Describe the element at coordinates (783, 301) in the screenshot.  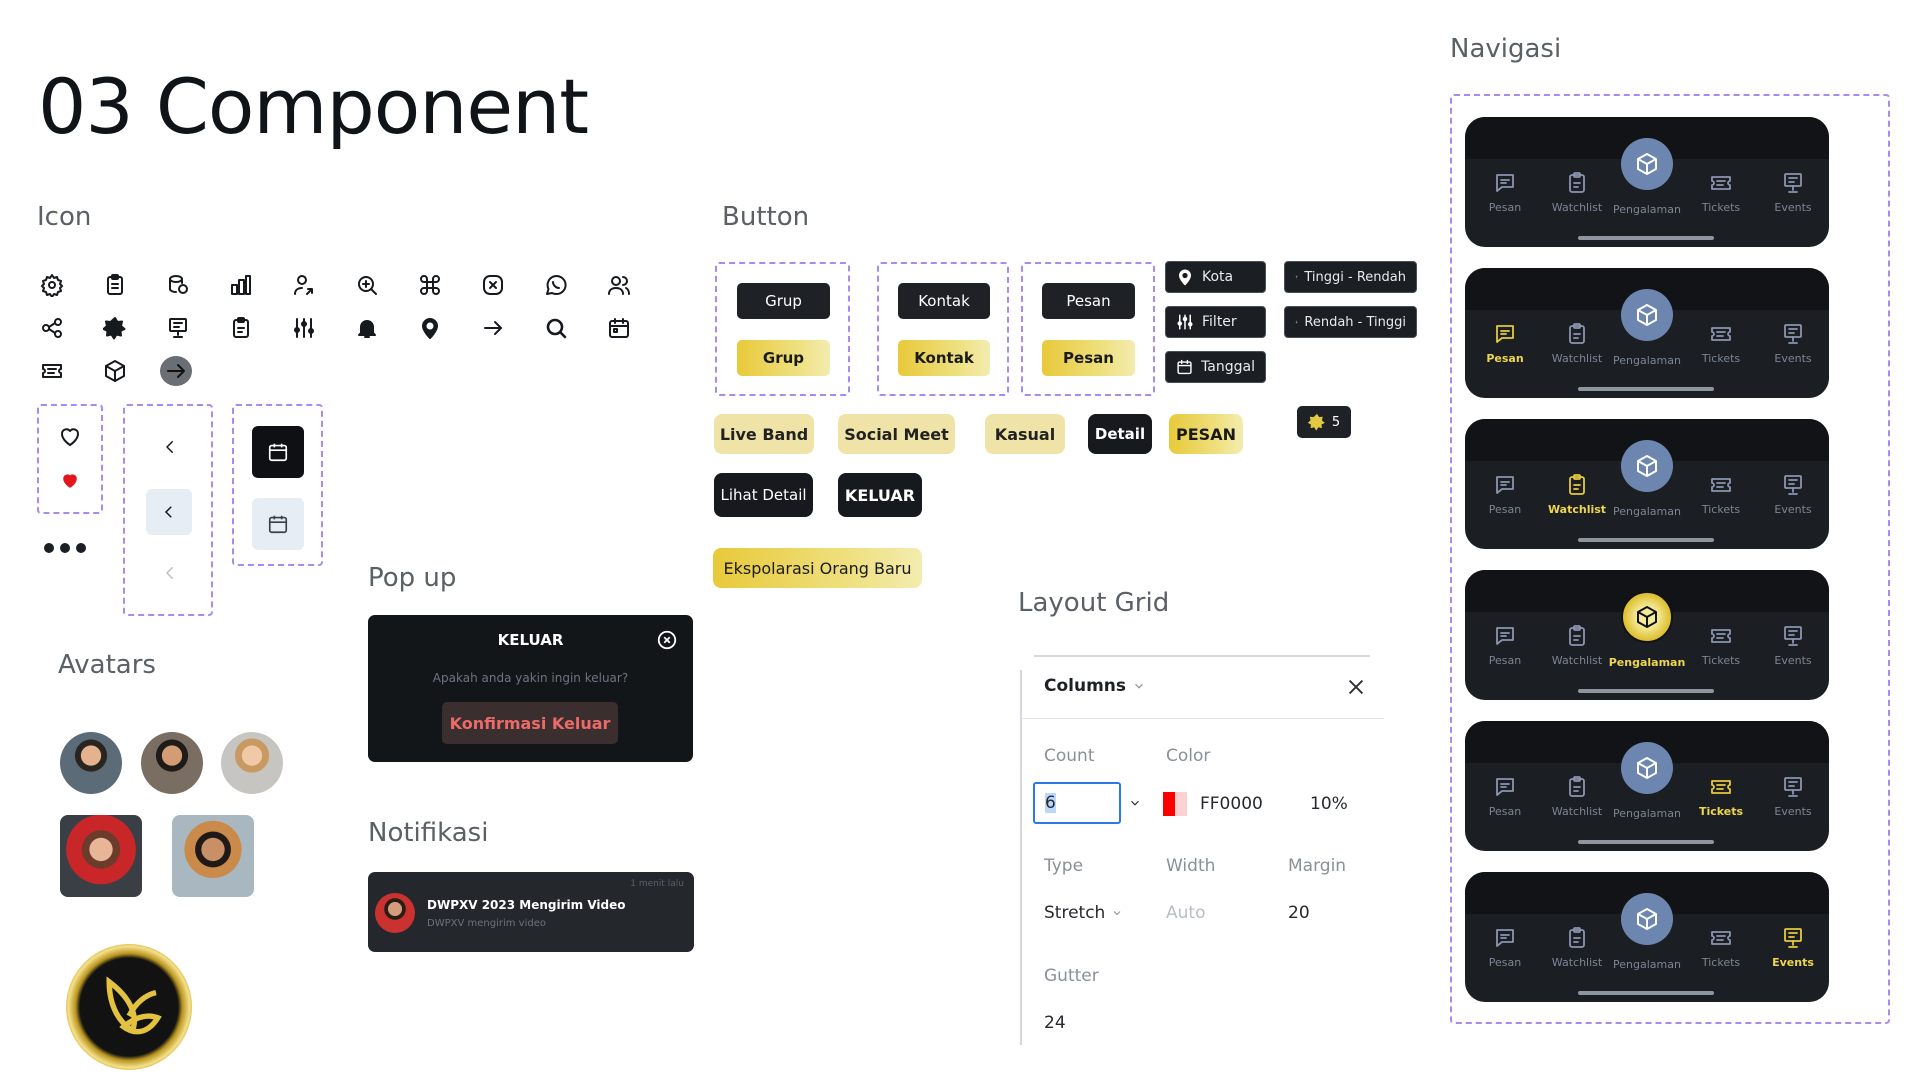
I see `grup-button: Grup` at that location.